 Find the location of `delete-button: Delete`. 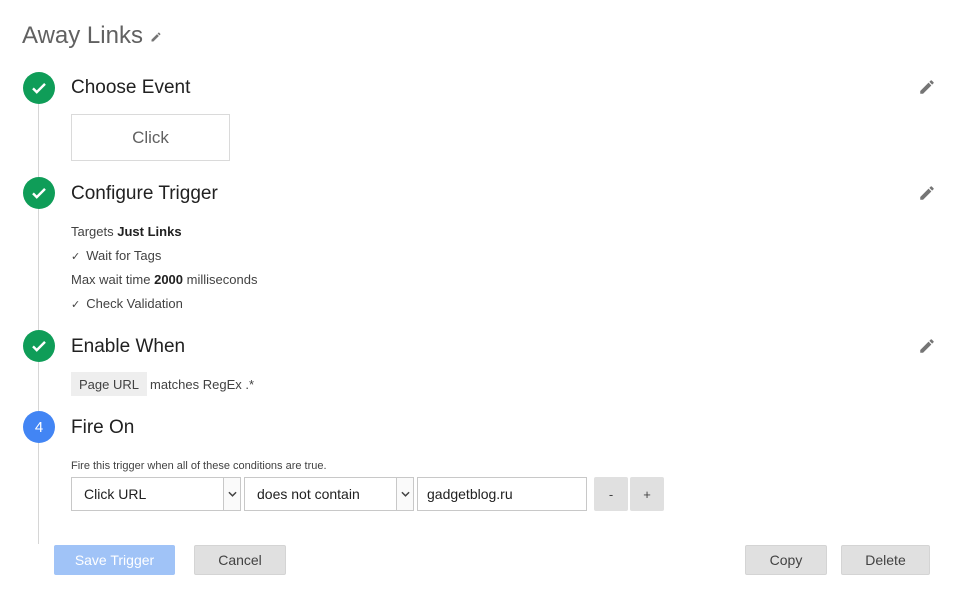

delete-button: Delete is located at coordinates (885, 560).